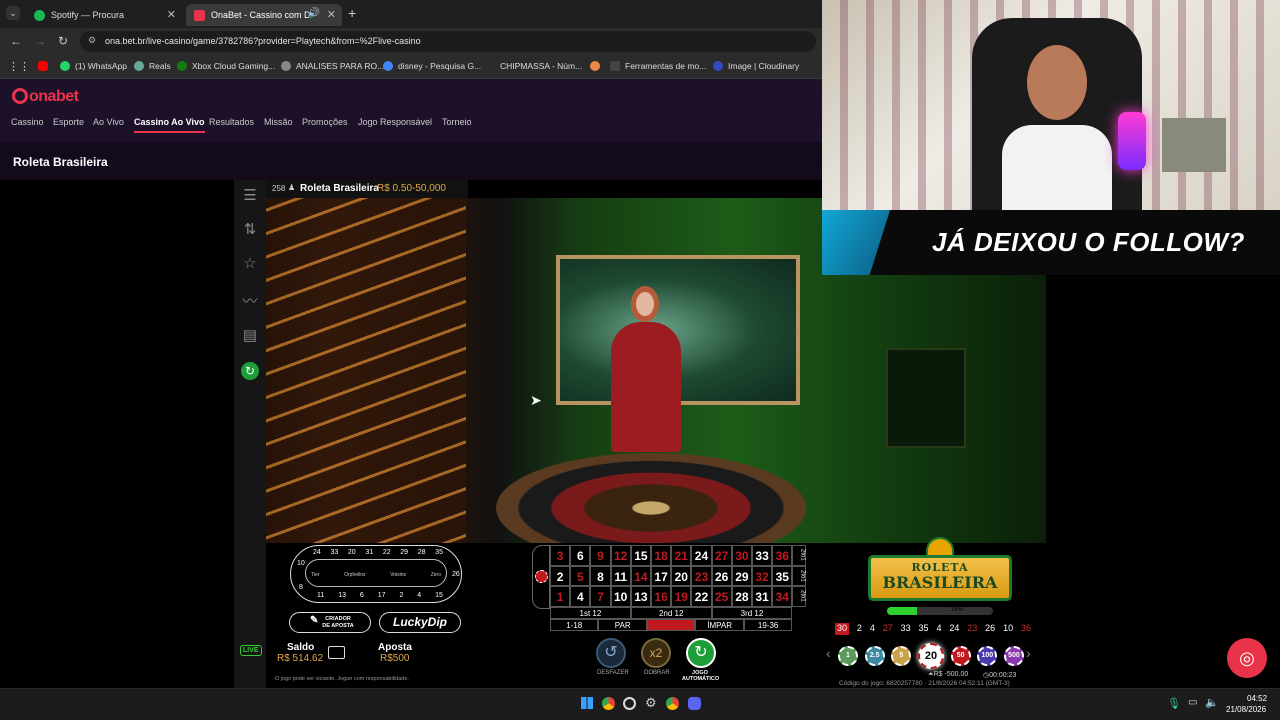  What do you see at coordinates (640, 575) in the screenshot?
I see `number-cell-14: 14` at bounding box center [640, 575].